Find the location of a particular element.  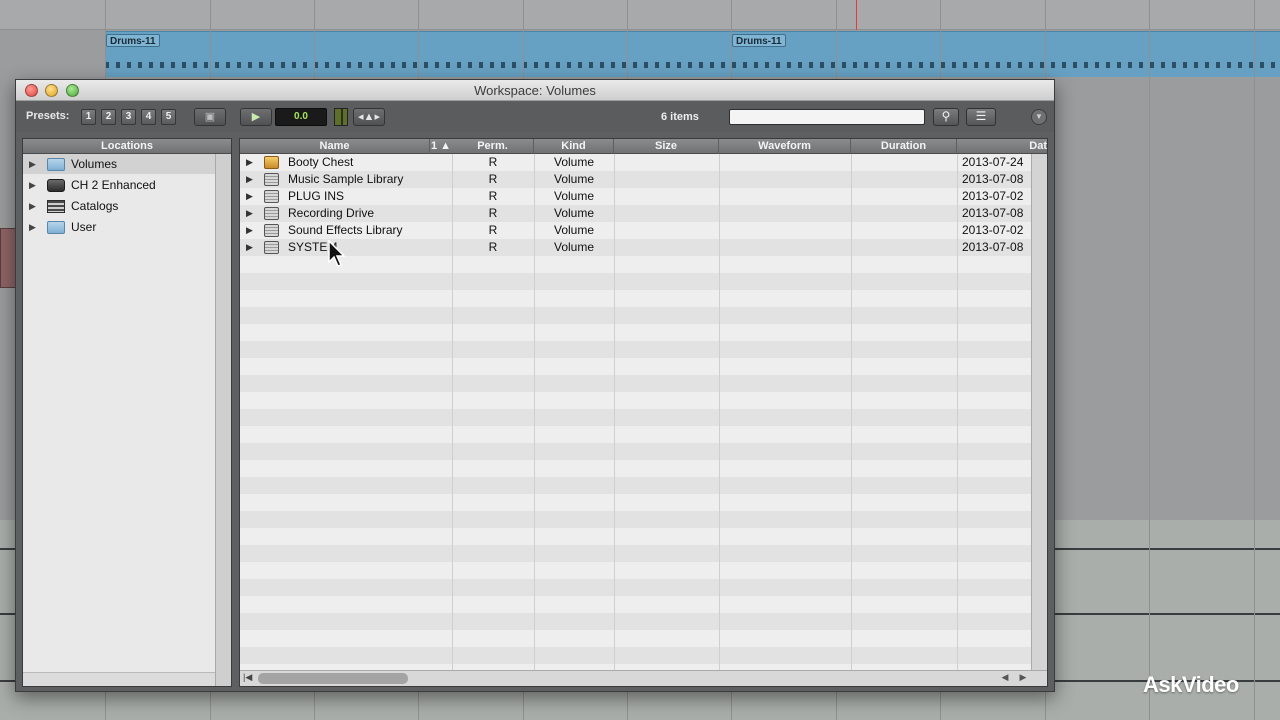

waveform-strip is located at coordinates (692, 65).